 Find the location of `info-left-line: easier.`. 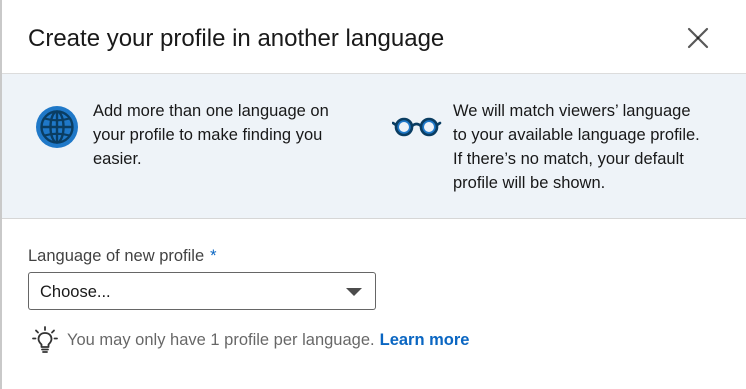

info-left-line: easier. is located at coordinates (117, 159).